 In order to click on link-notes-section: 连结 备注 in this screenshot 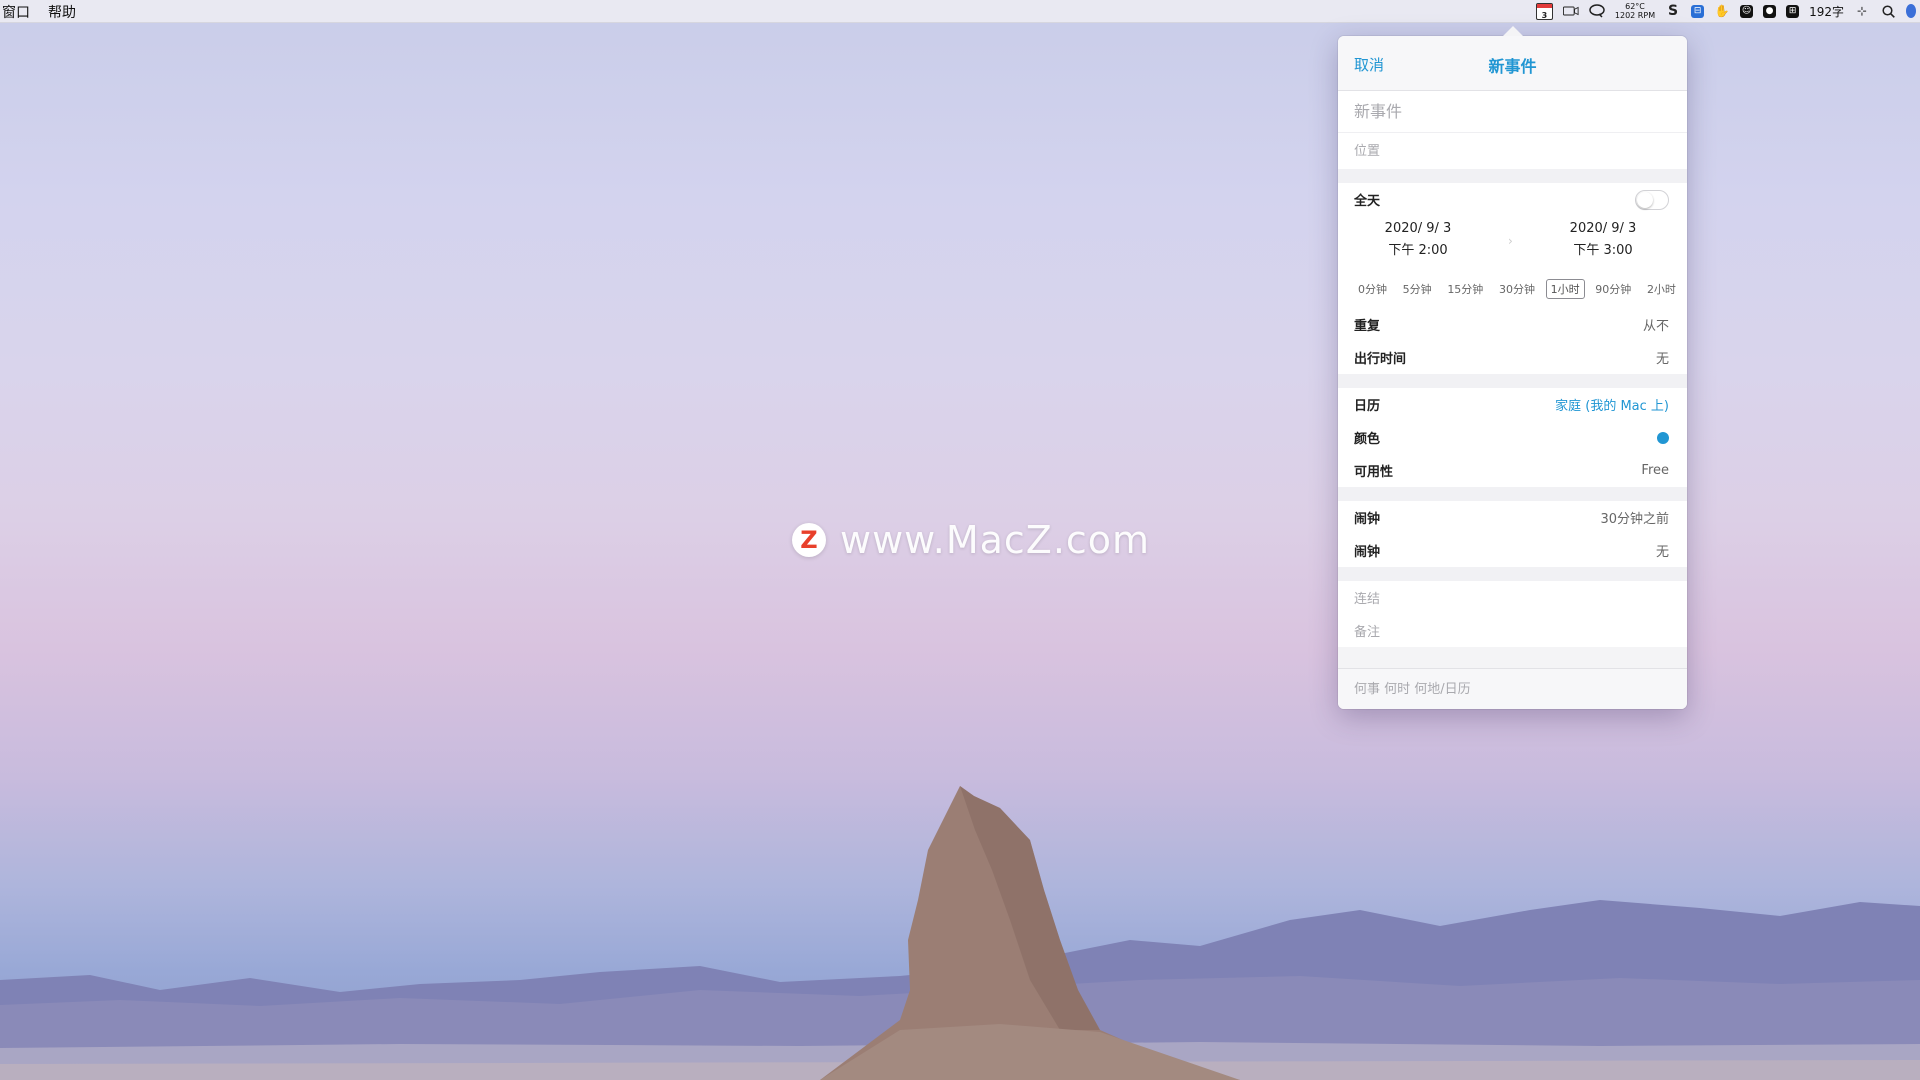, I will do `click(1512, 614)`.